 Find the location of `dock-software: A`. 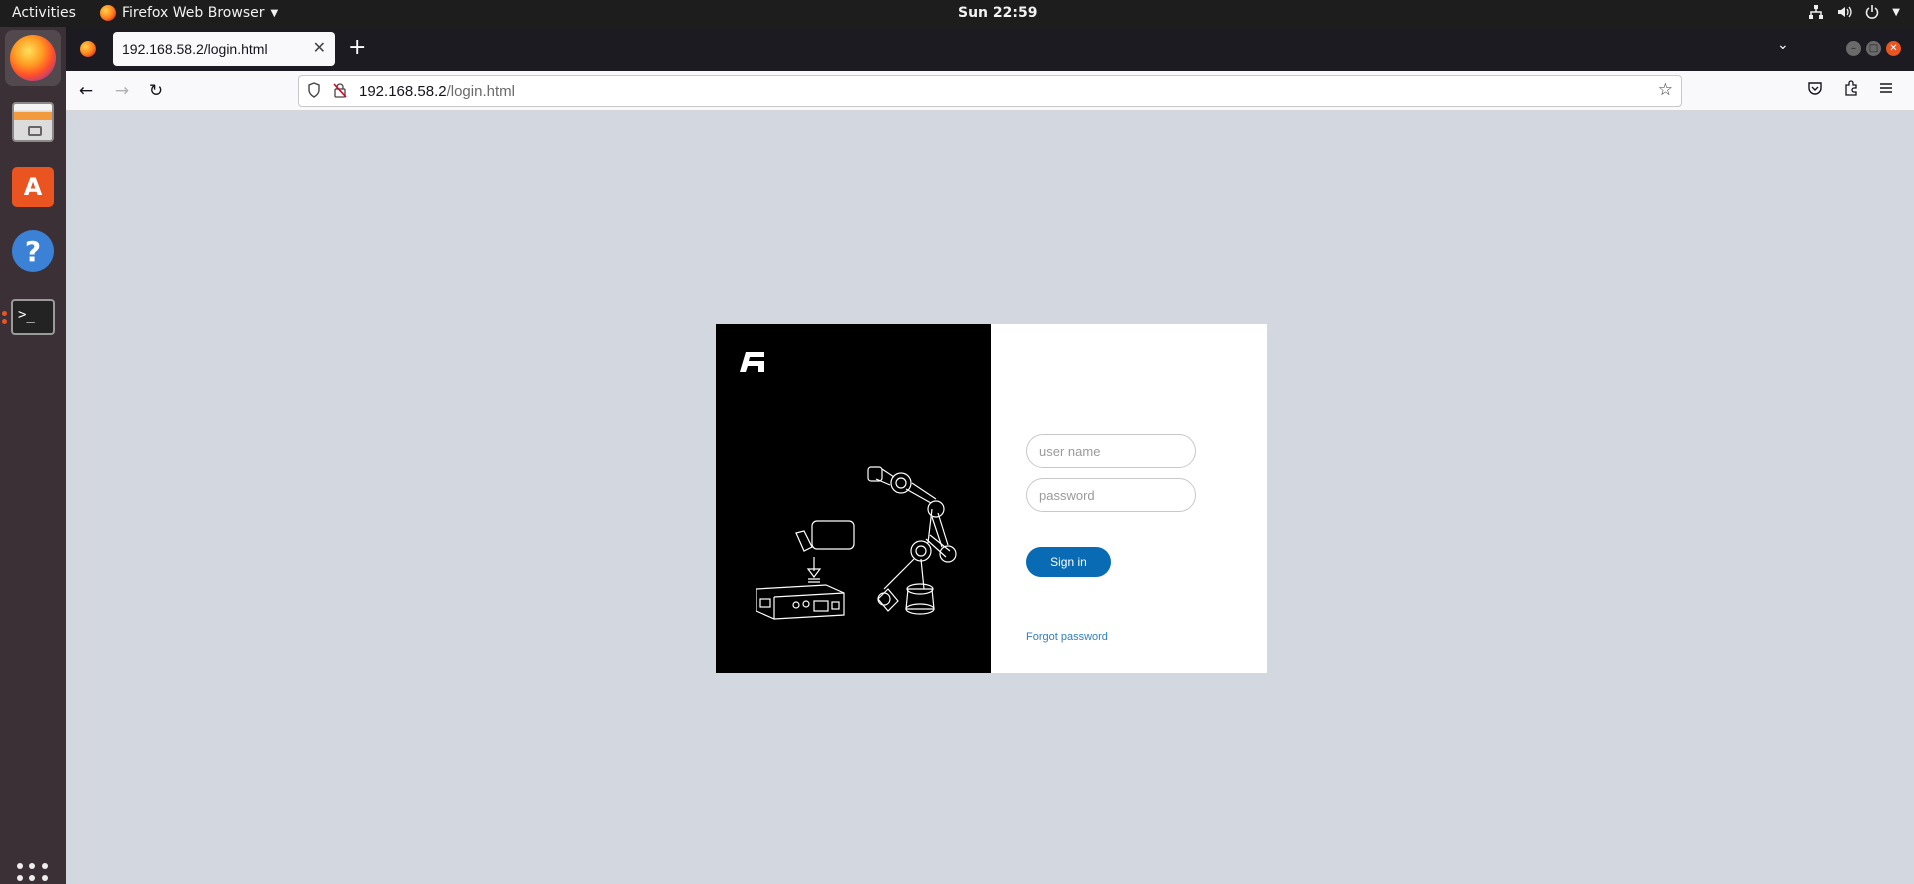

dock-software: A is located at coordinates (33, 187).